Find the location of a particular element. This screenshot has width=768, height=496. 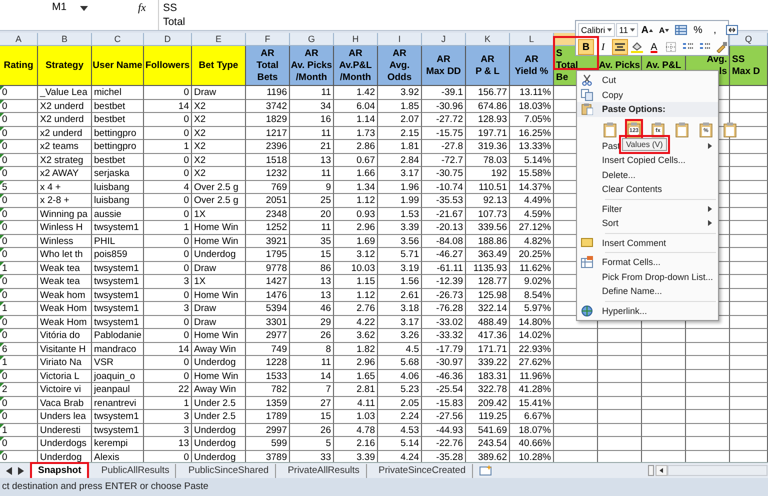

menu-item: Copy is located at coordinates (600, 95).